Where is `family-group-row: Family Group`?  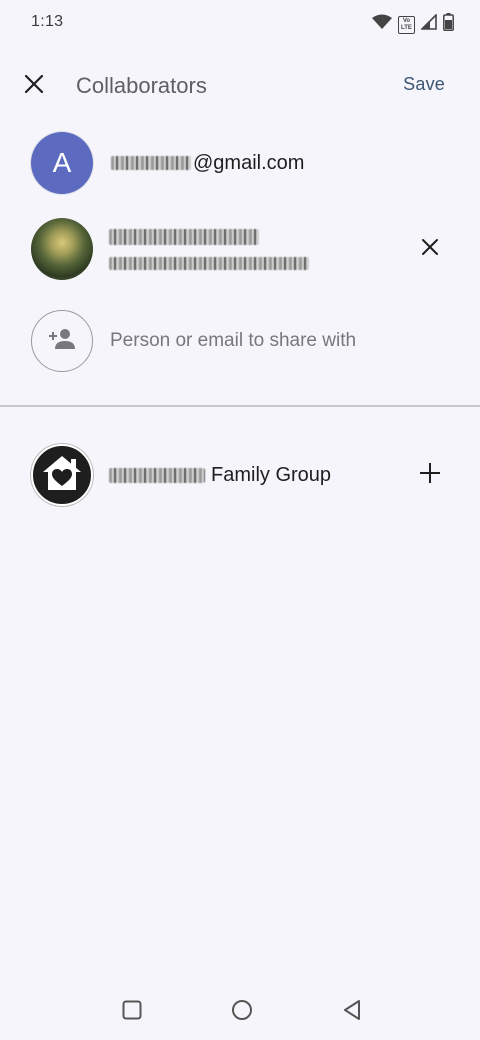 family-group-row: Family Group is located at coordinates (240, 475).